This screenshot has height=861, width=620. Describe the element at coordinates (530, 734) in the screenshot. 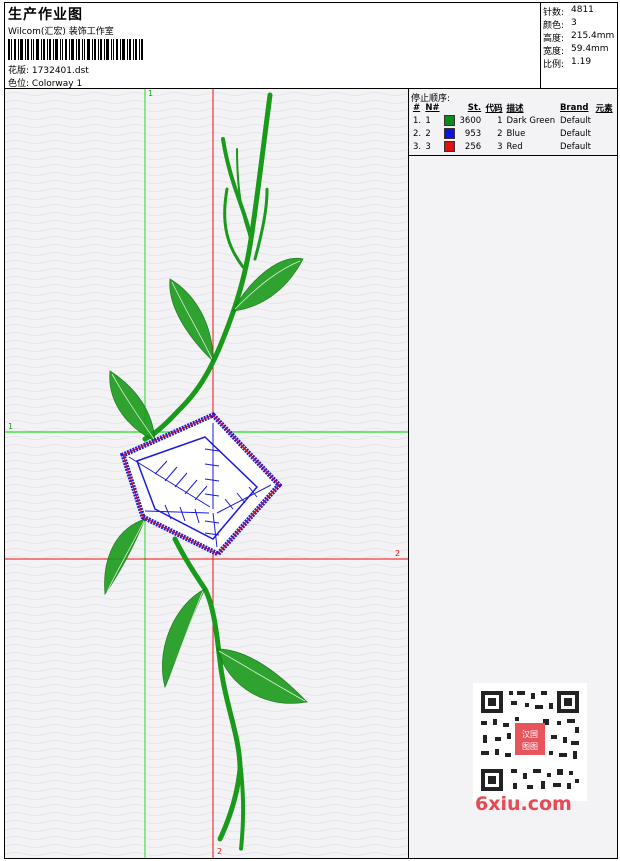

I see `svg-text: 汉国` at that location.